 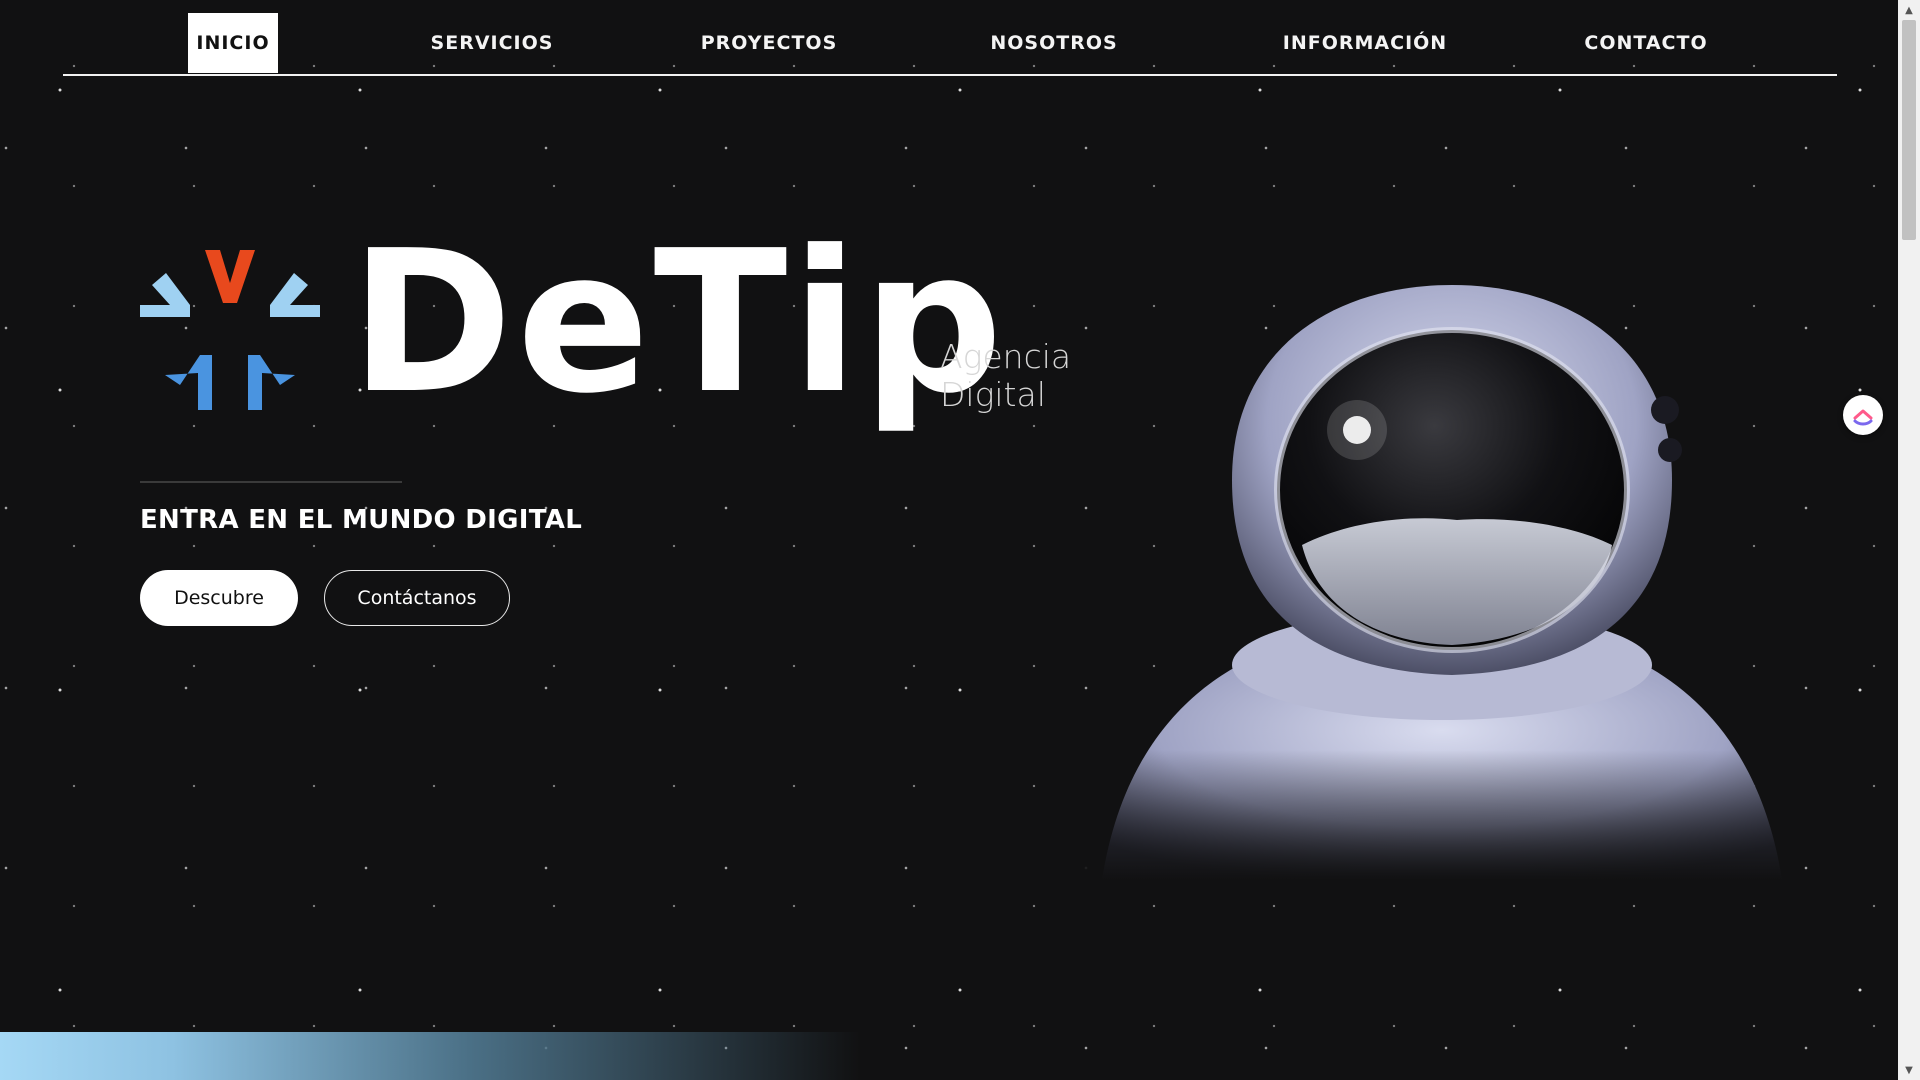 I want to click on brand-tagline-line2: Digital, so click(x=993, y=394).